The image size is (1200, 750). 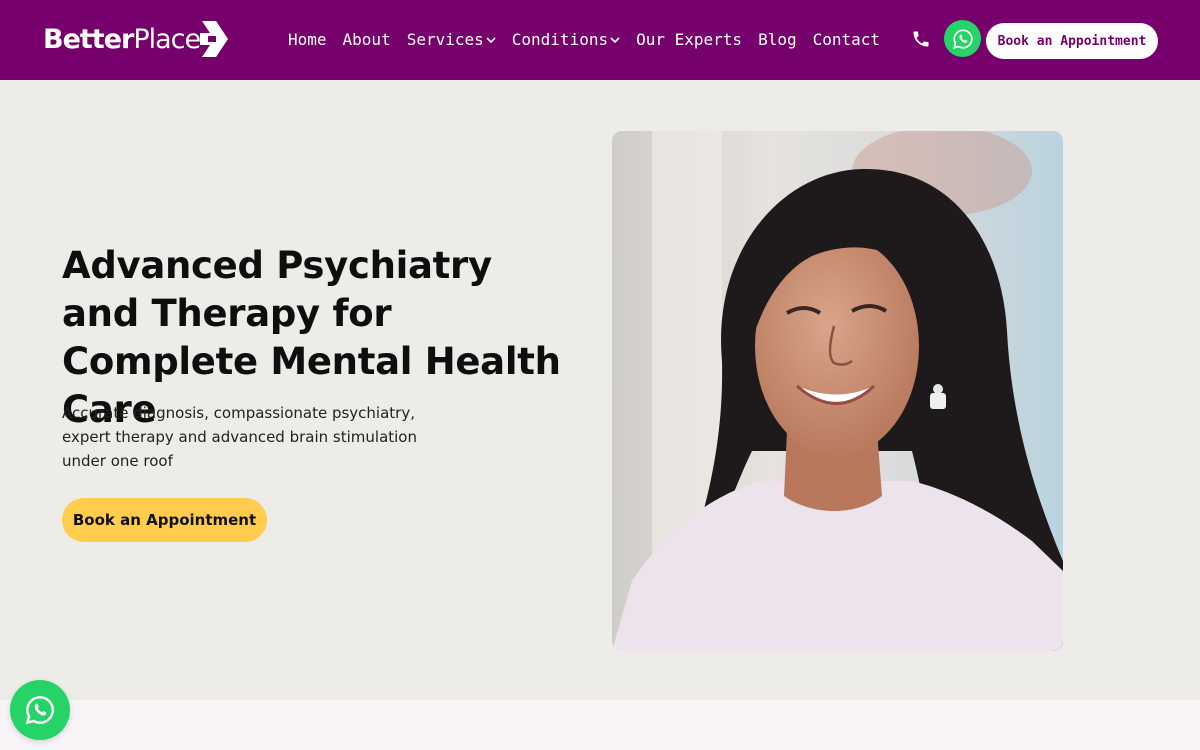 I want to click on brand-logo: BetterPlace, so click(x=136, y=39).